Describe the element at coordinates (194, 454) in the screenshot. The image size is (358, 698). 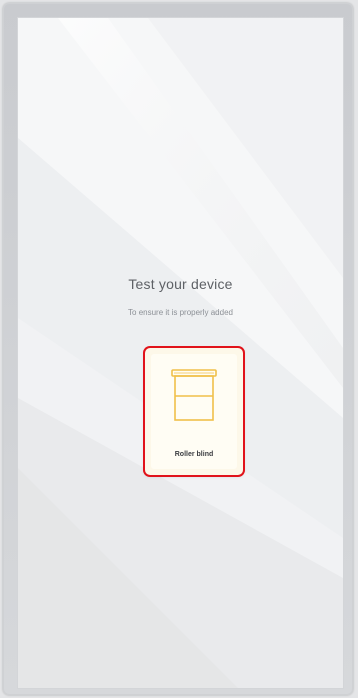
I see `device-label: Roller blind` at that location.